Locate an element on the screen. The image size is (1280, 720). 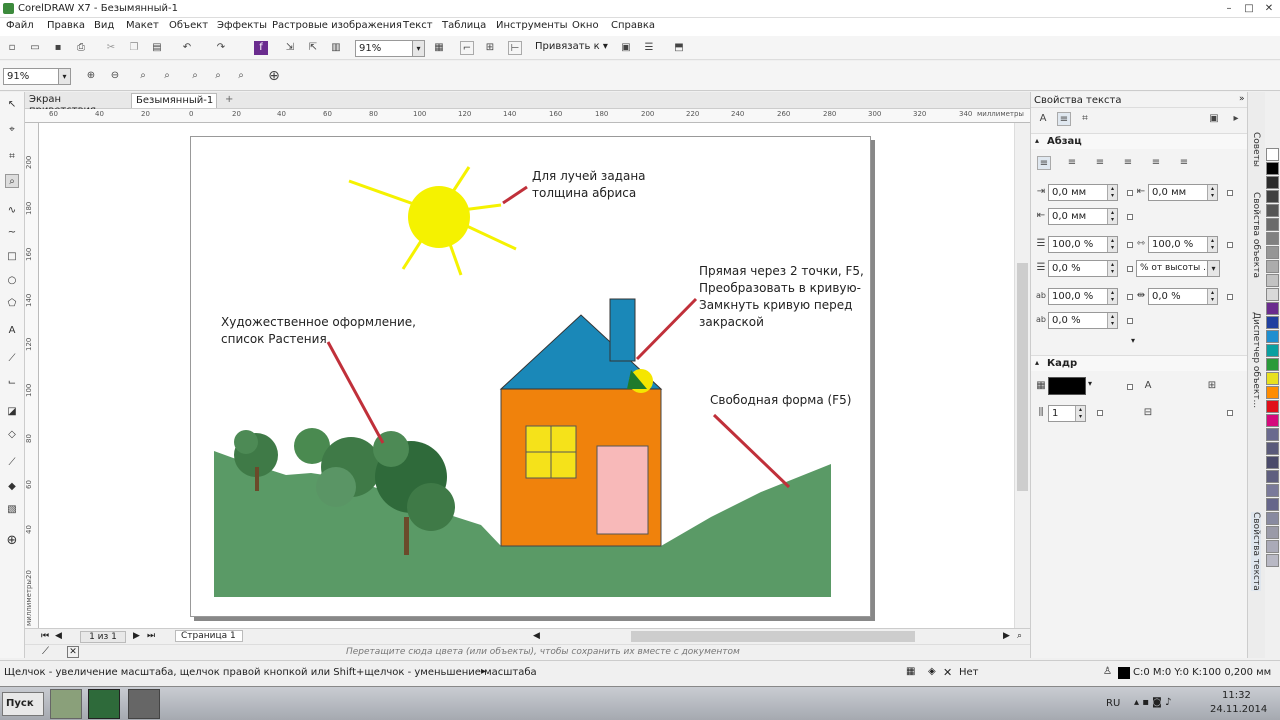
docker-menu-icon: ▸ is located at coordinates (1236, 119).